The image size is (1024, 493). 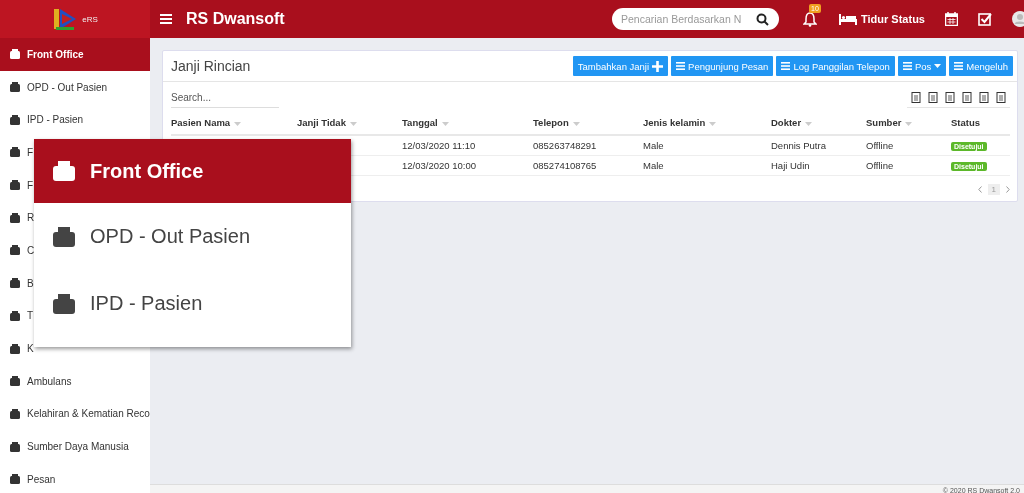 What do you see at coordinates (588, 145) in the screenshot?
I see `table-cell: 085263748291` at bounding box center [588, 145].